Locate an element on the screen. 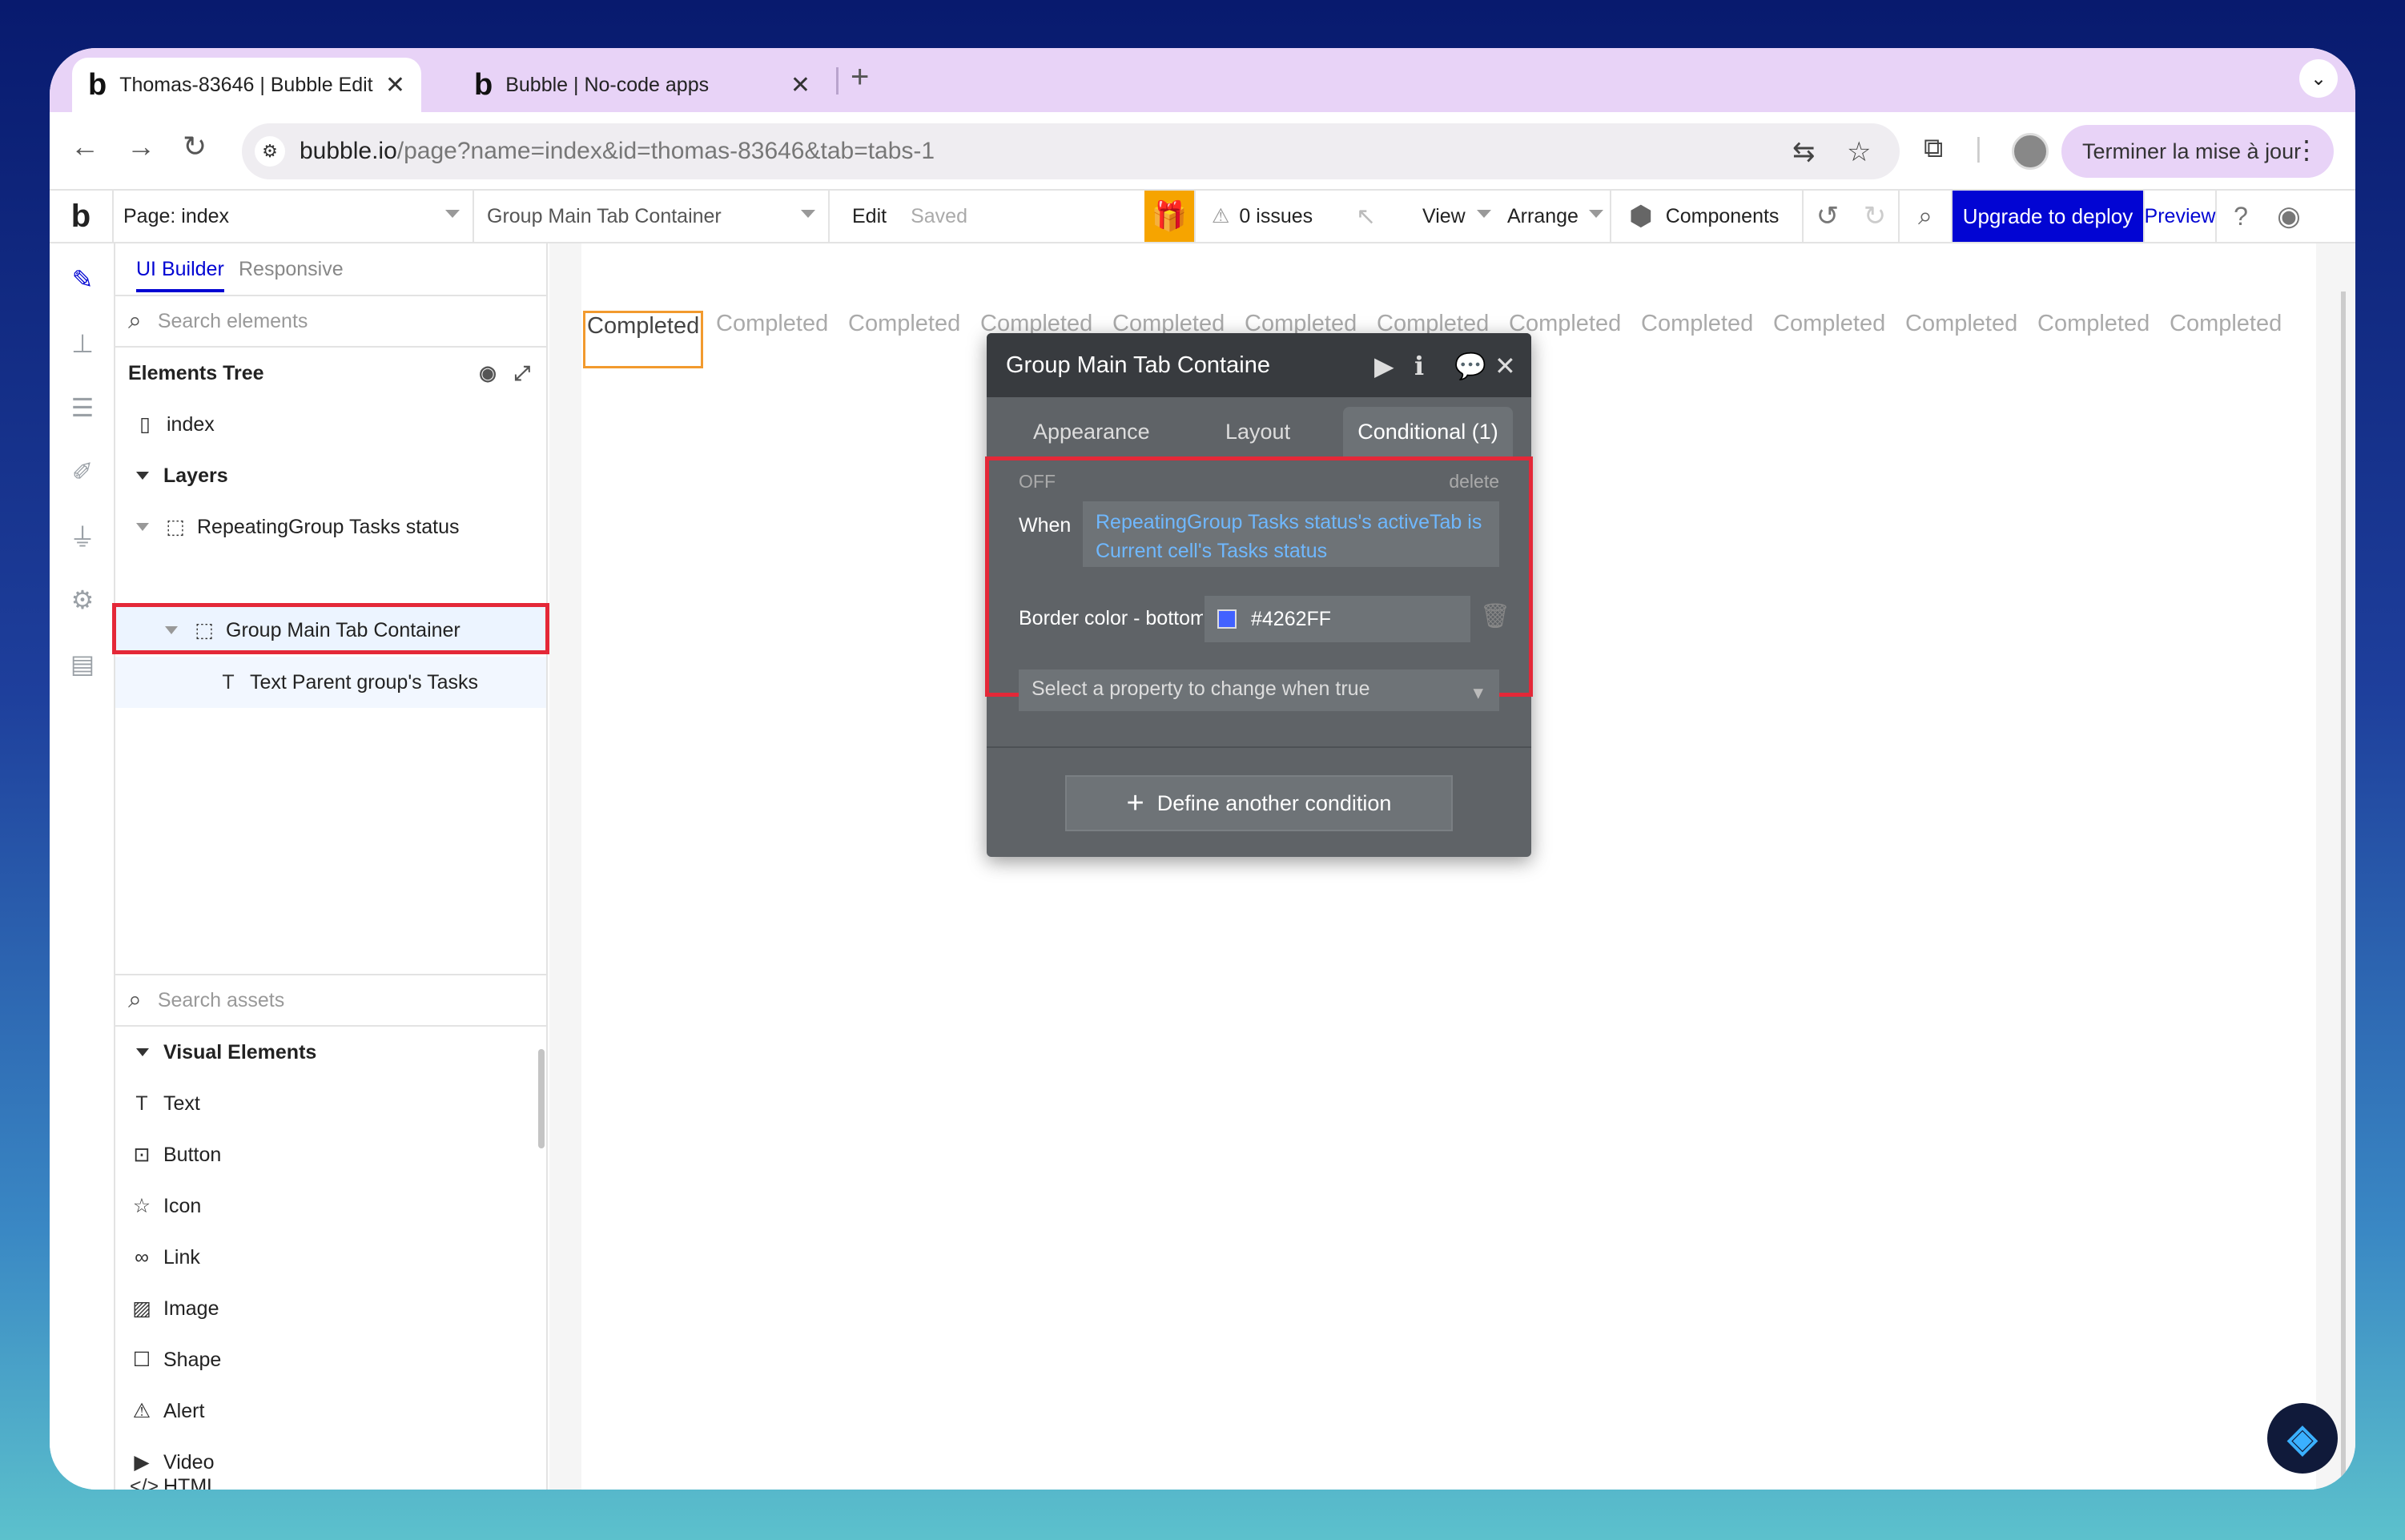 This screenshot has width=2405, height=1540. tab-bubble-nocode: b Bubble | No-code apps ✕ is located at coordinates (642, 85).